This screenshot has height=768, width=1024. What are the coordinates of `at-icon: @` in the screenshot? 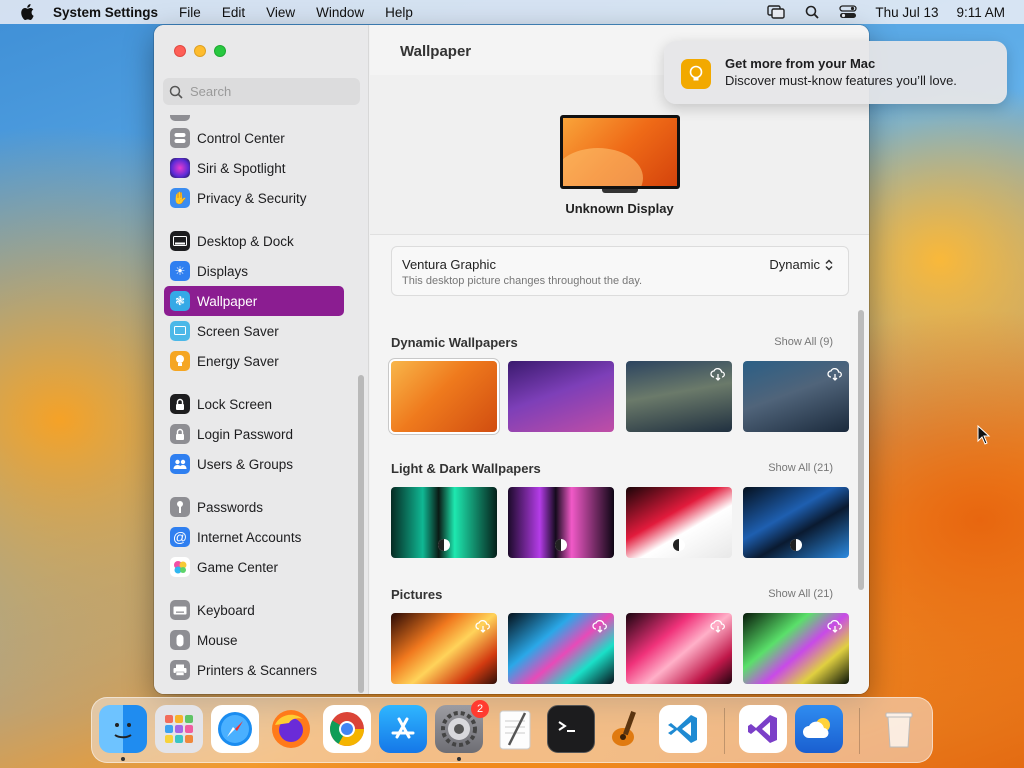 It's located at (180, 537).